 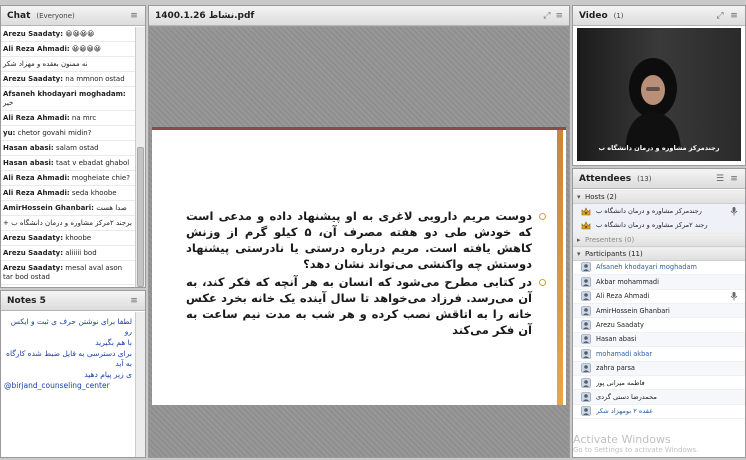 I want to click on notes-title: Notes 5, so click(x=26, y=300).